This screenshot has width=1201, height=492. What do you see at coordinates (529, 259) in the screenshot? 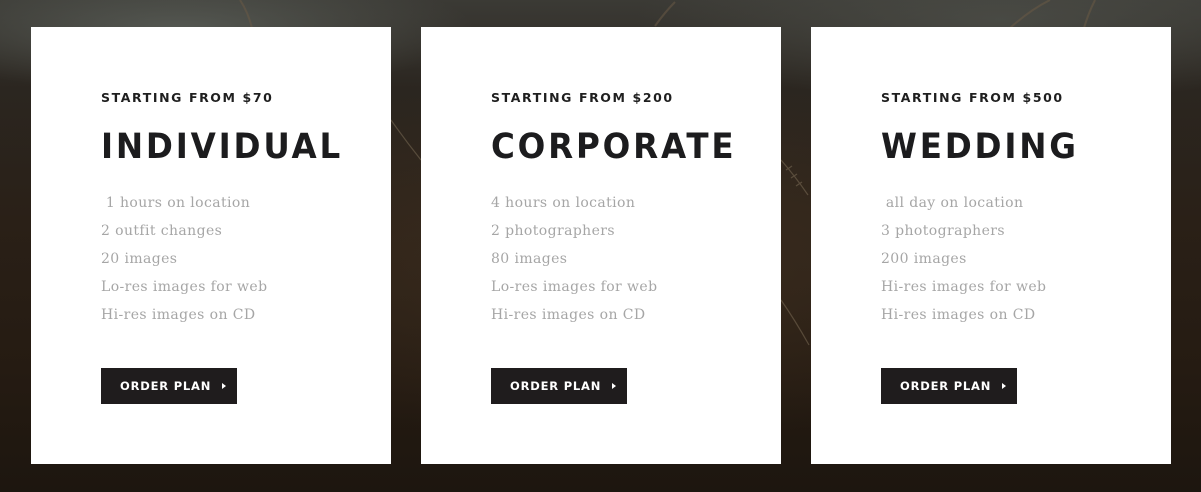
I see `feature-item: 80 images` at bounding box center [529, 259].